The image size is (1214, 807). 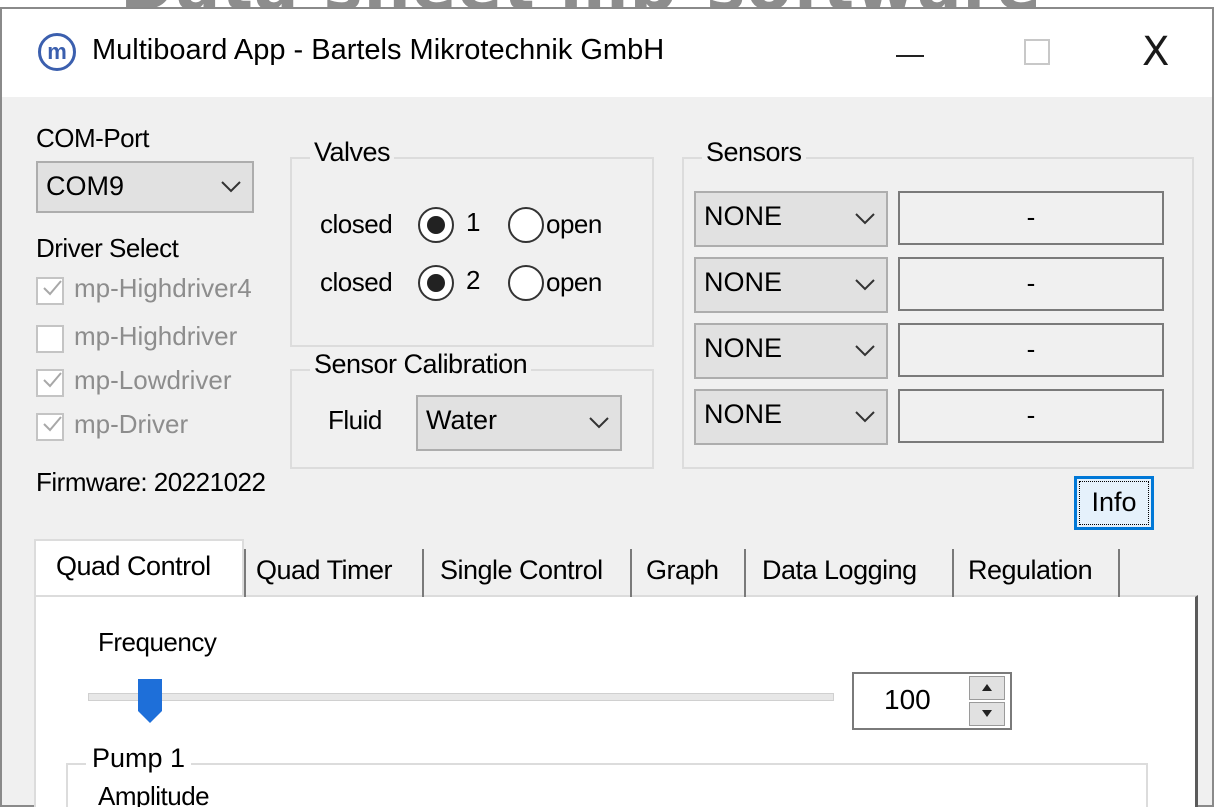 I want to click on valve2-closed-radio, so click(x=436, y=283).